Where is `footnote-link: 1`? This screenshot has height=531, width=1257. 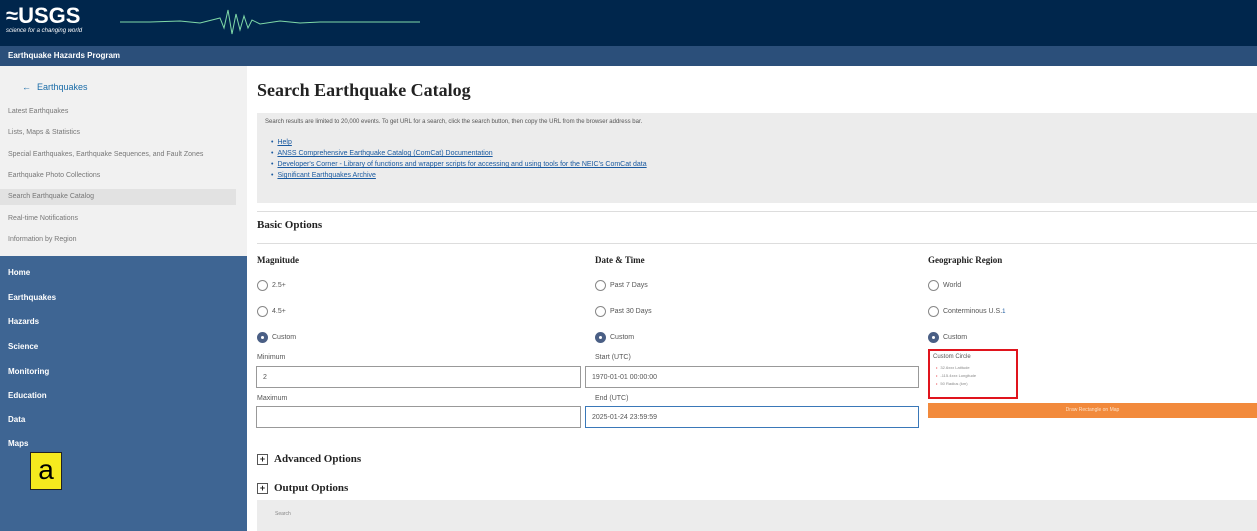 footnote-link: 1 is located at coordinates (1003, 312).